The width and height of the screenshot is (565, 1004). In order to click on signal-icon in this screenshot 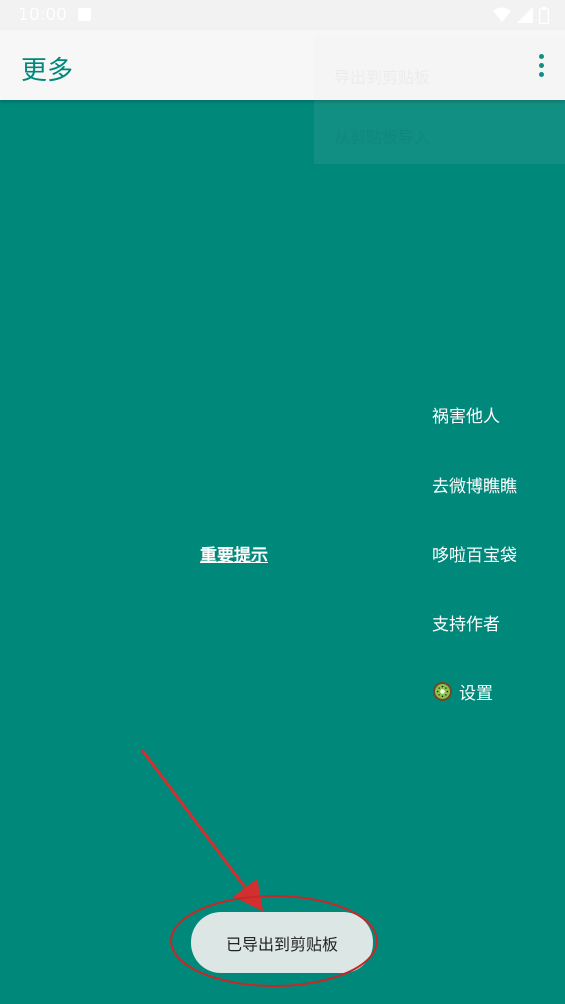, I will do `click(525, 15)`.